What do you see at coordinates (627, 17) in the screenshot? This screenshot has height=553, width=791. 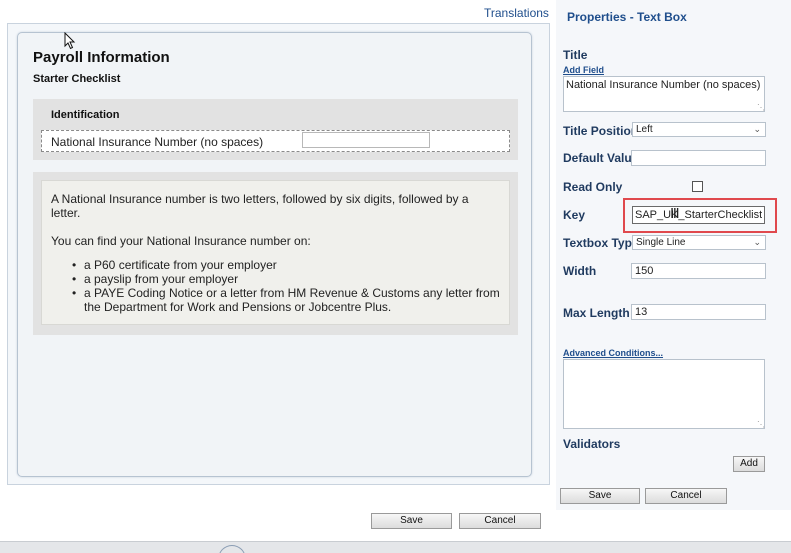 I see `properties-title: Properties - Text Box` at bounding box center [627, 17].